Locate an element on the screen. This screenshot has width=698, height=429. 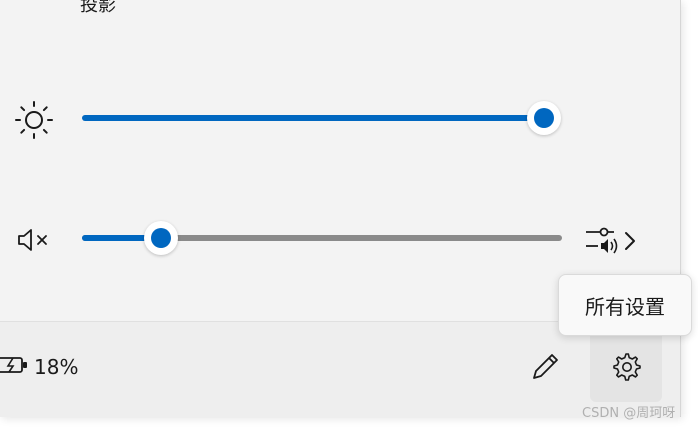
audio-output-button is located at coordinates (614, 241).